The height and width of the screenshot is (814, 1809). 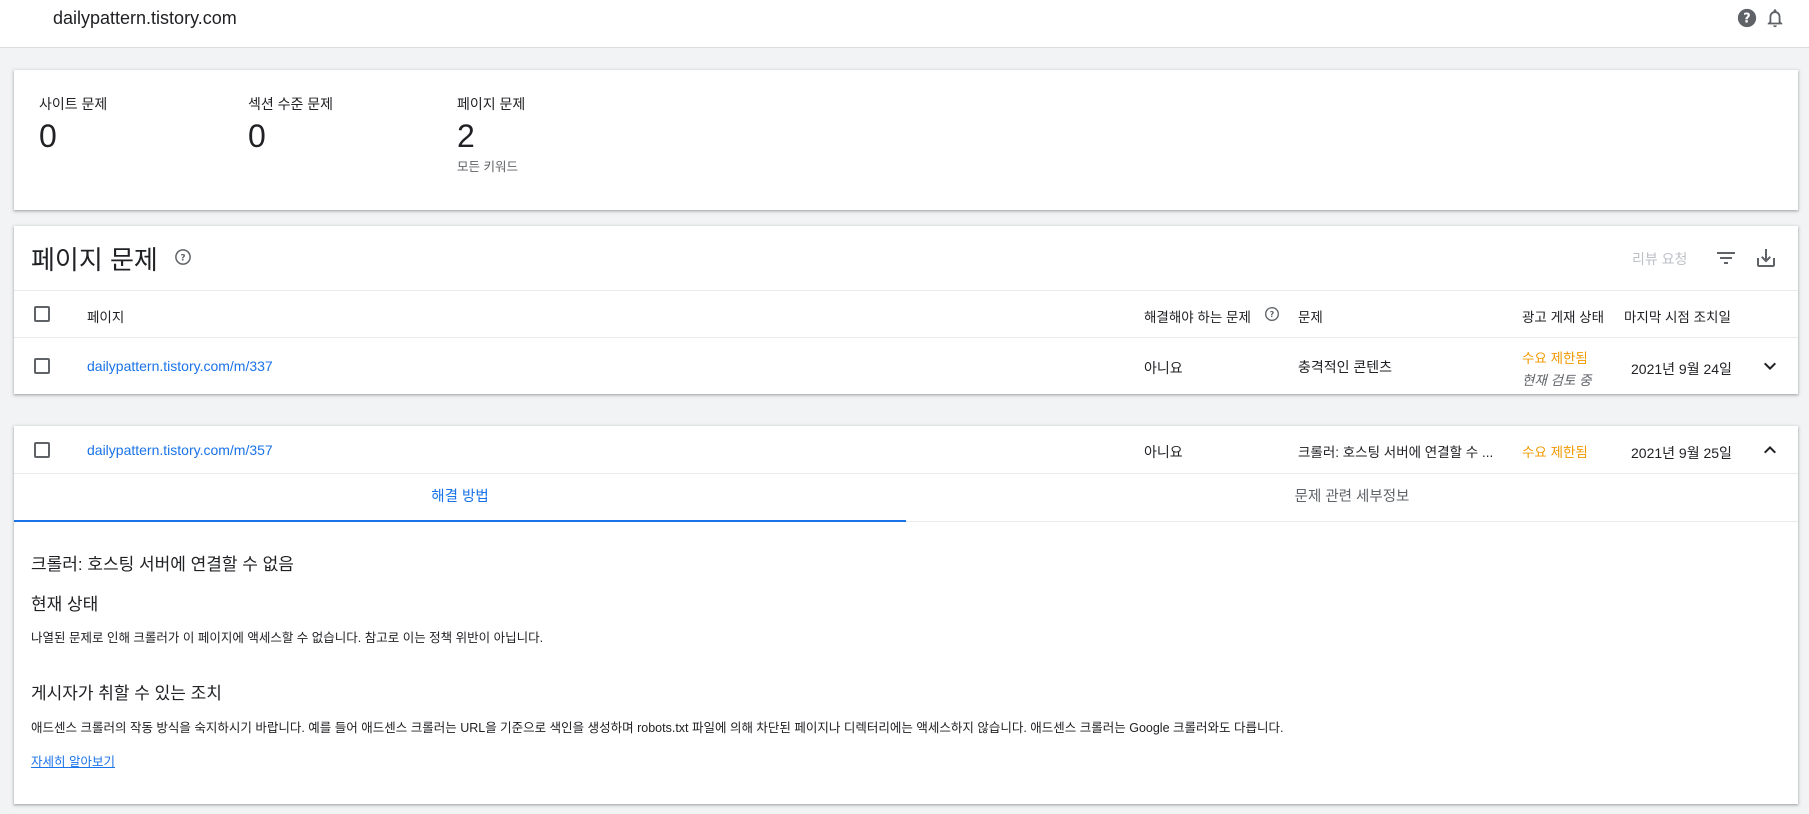 I want to click on column-header-issue: 문제, so click(x=1310, y=316).